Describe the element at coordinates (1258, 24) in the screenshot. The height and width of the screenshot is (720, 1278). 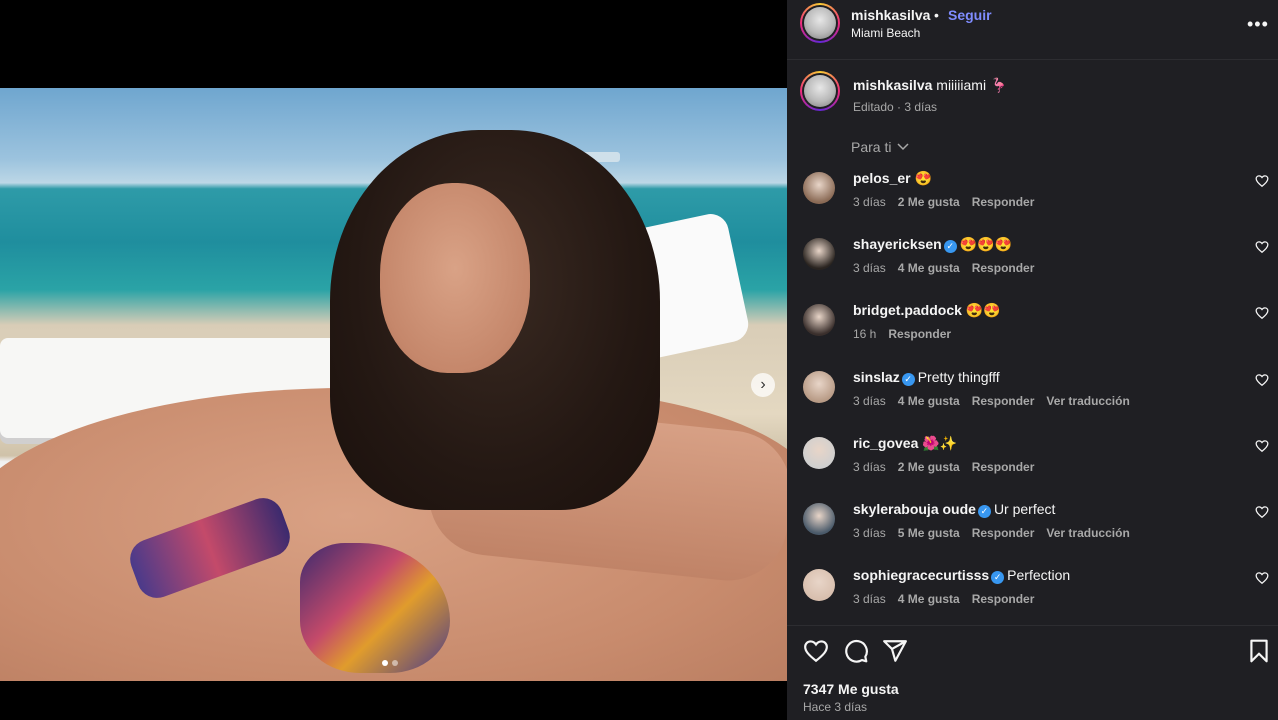
I see `more-options-icon: •••` at that location.